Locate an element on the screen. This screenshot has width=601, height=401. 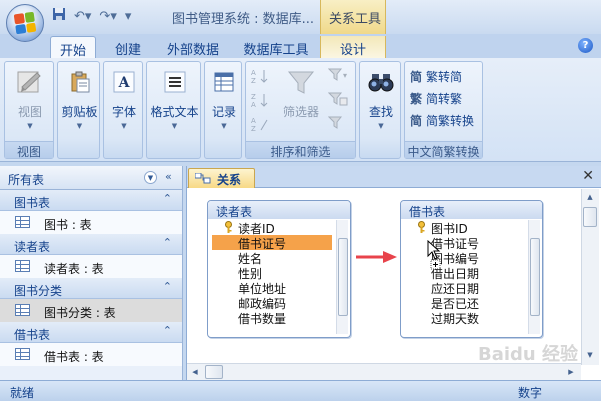
nav-group-borrow: 借书表 ⌃ is located at coordinates (91, 332).